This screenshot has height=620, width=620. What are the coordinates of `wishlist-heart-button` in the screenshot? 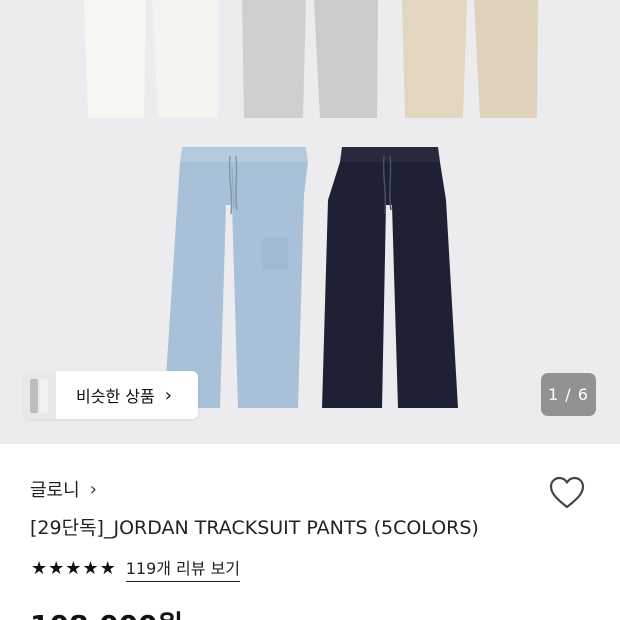 It's located at (567, 493).